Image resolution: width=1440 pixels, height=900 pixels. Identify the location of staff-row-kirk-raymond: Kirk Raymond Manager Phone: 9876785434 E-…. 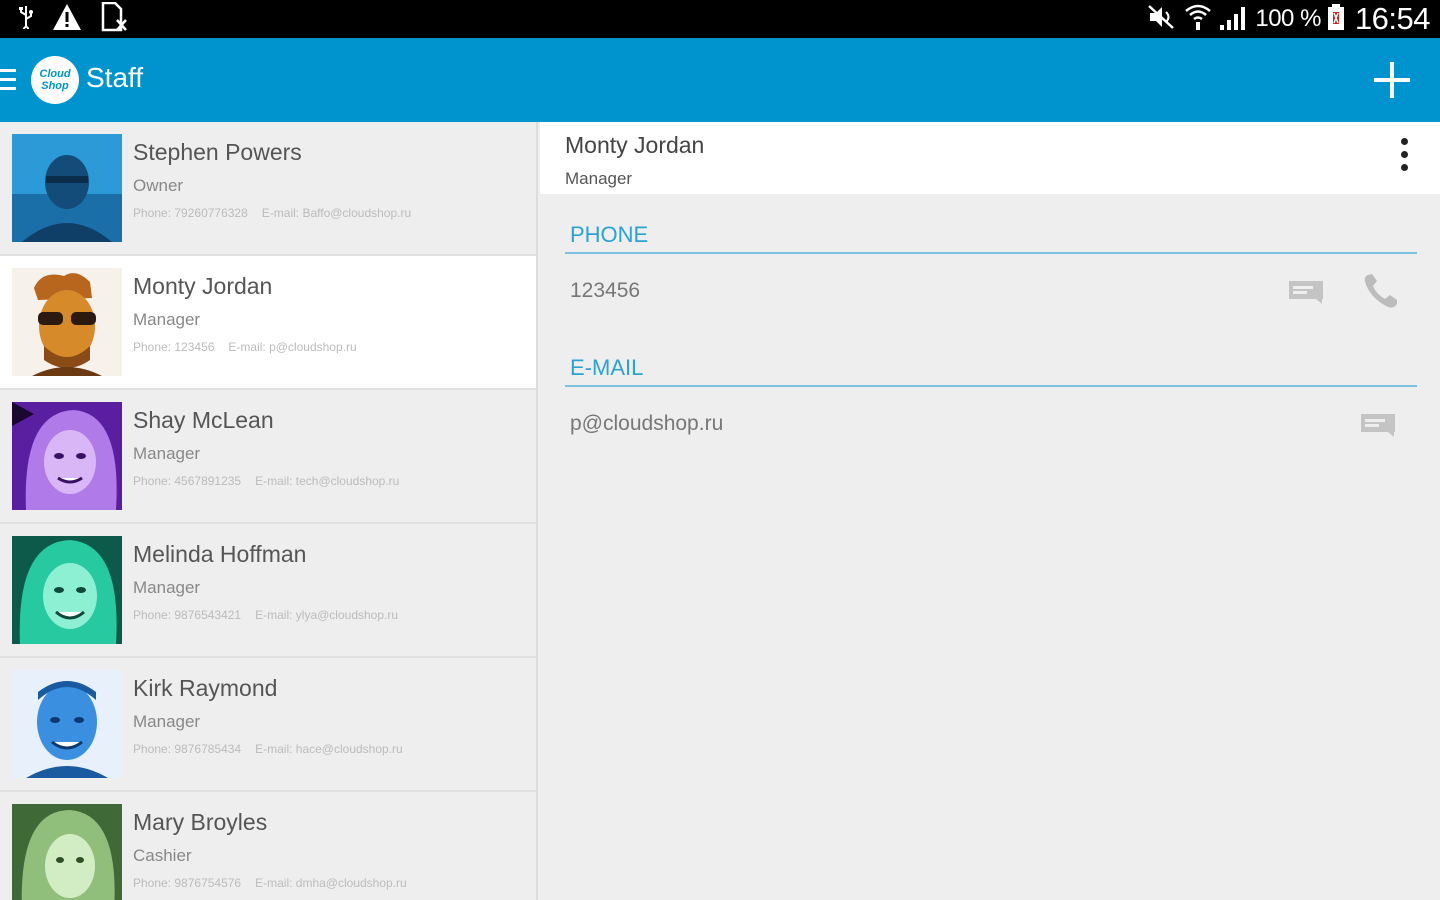
(268, 725).